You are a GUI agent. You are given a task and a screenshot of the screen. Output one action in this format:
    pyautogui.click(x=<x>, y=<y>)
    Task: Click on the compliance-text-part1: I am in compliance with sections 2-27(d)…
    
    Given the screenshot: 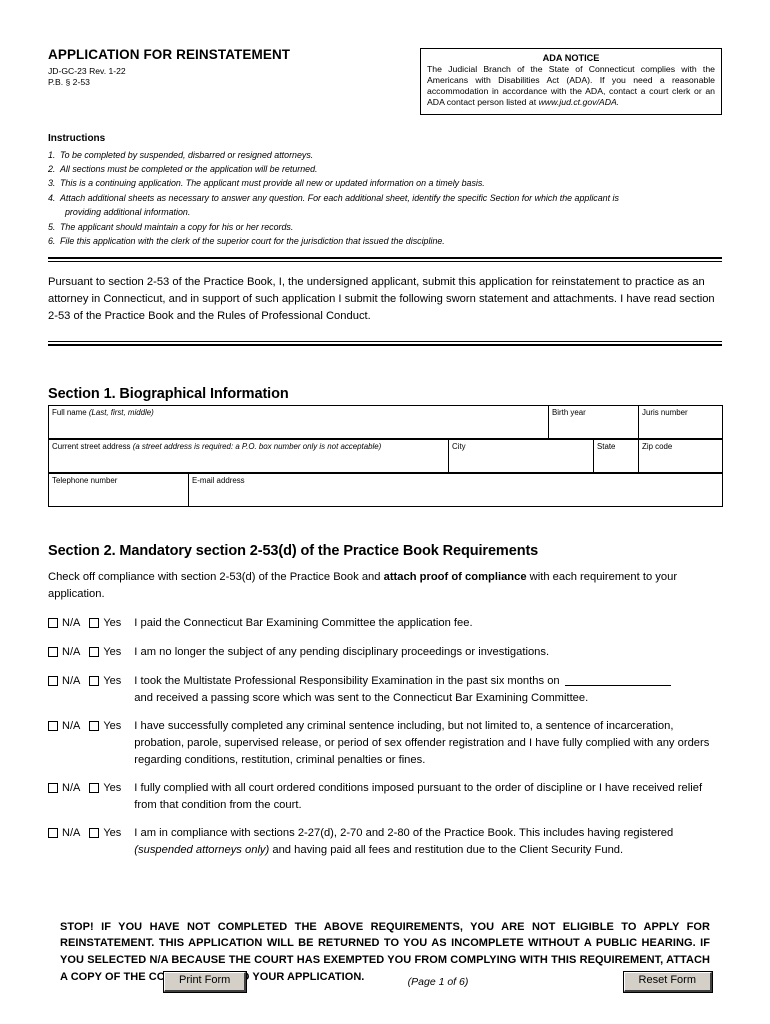 What is the action you would take?
    pyautogui.click(x=404, y=833)
    